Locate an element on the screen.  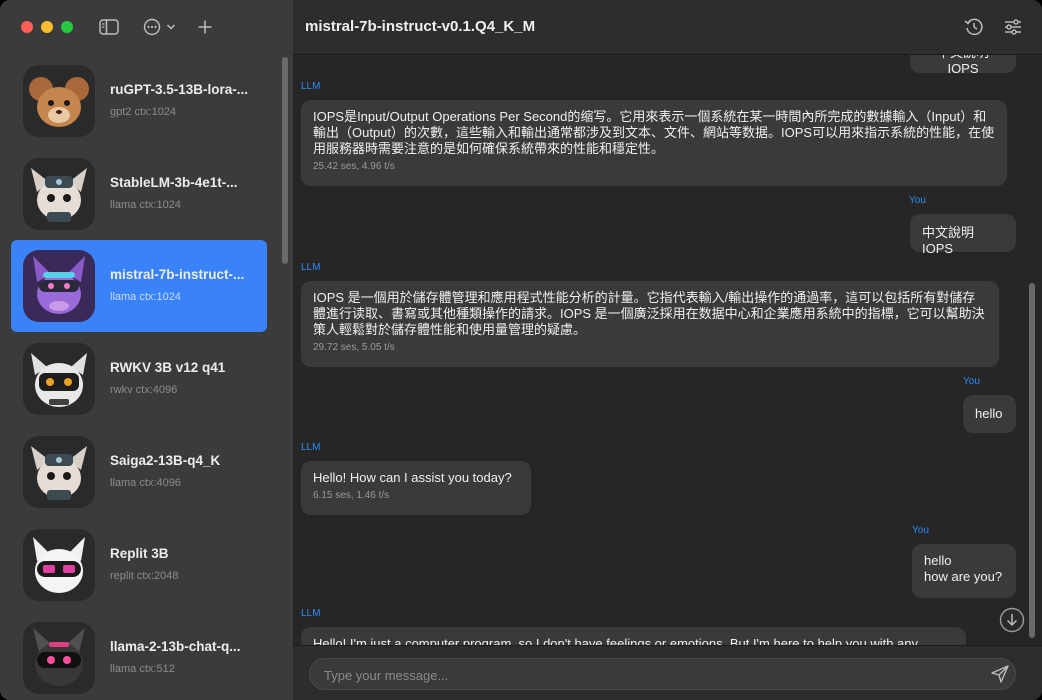
message-input is located at coordinates (649, 675).